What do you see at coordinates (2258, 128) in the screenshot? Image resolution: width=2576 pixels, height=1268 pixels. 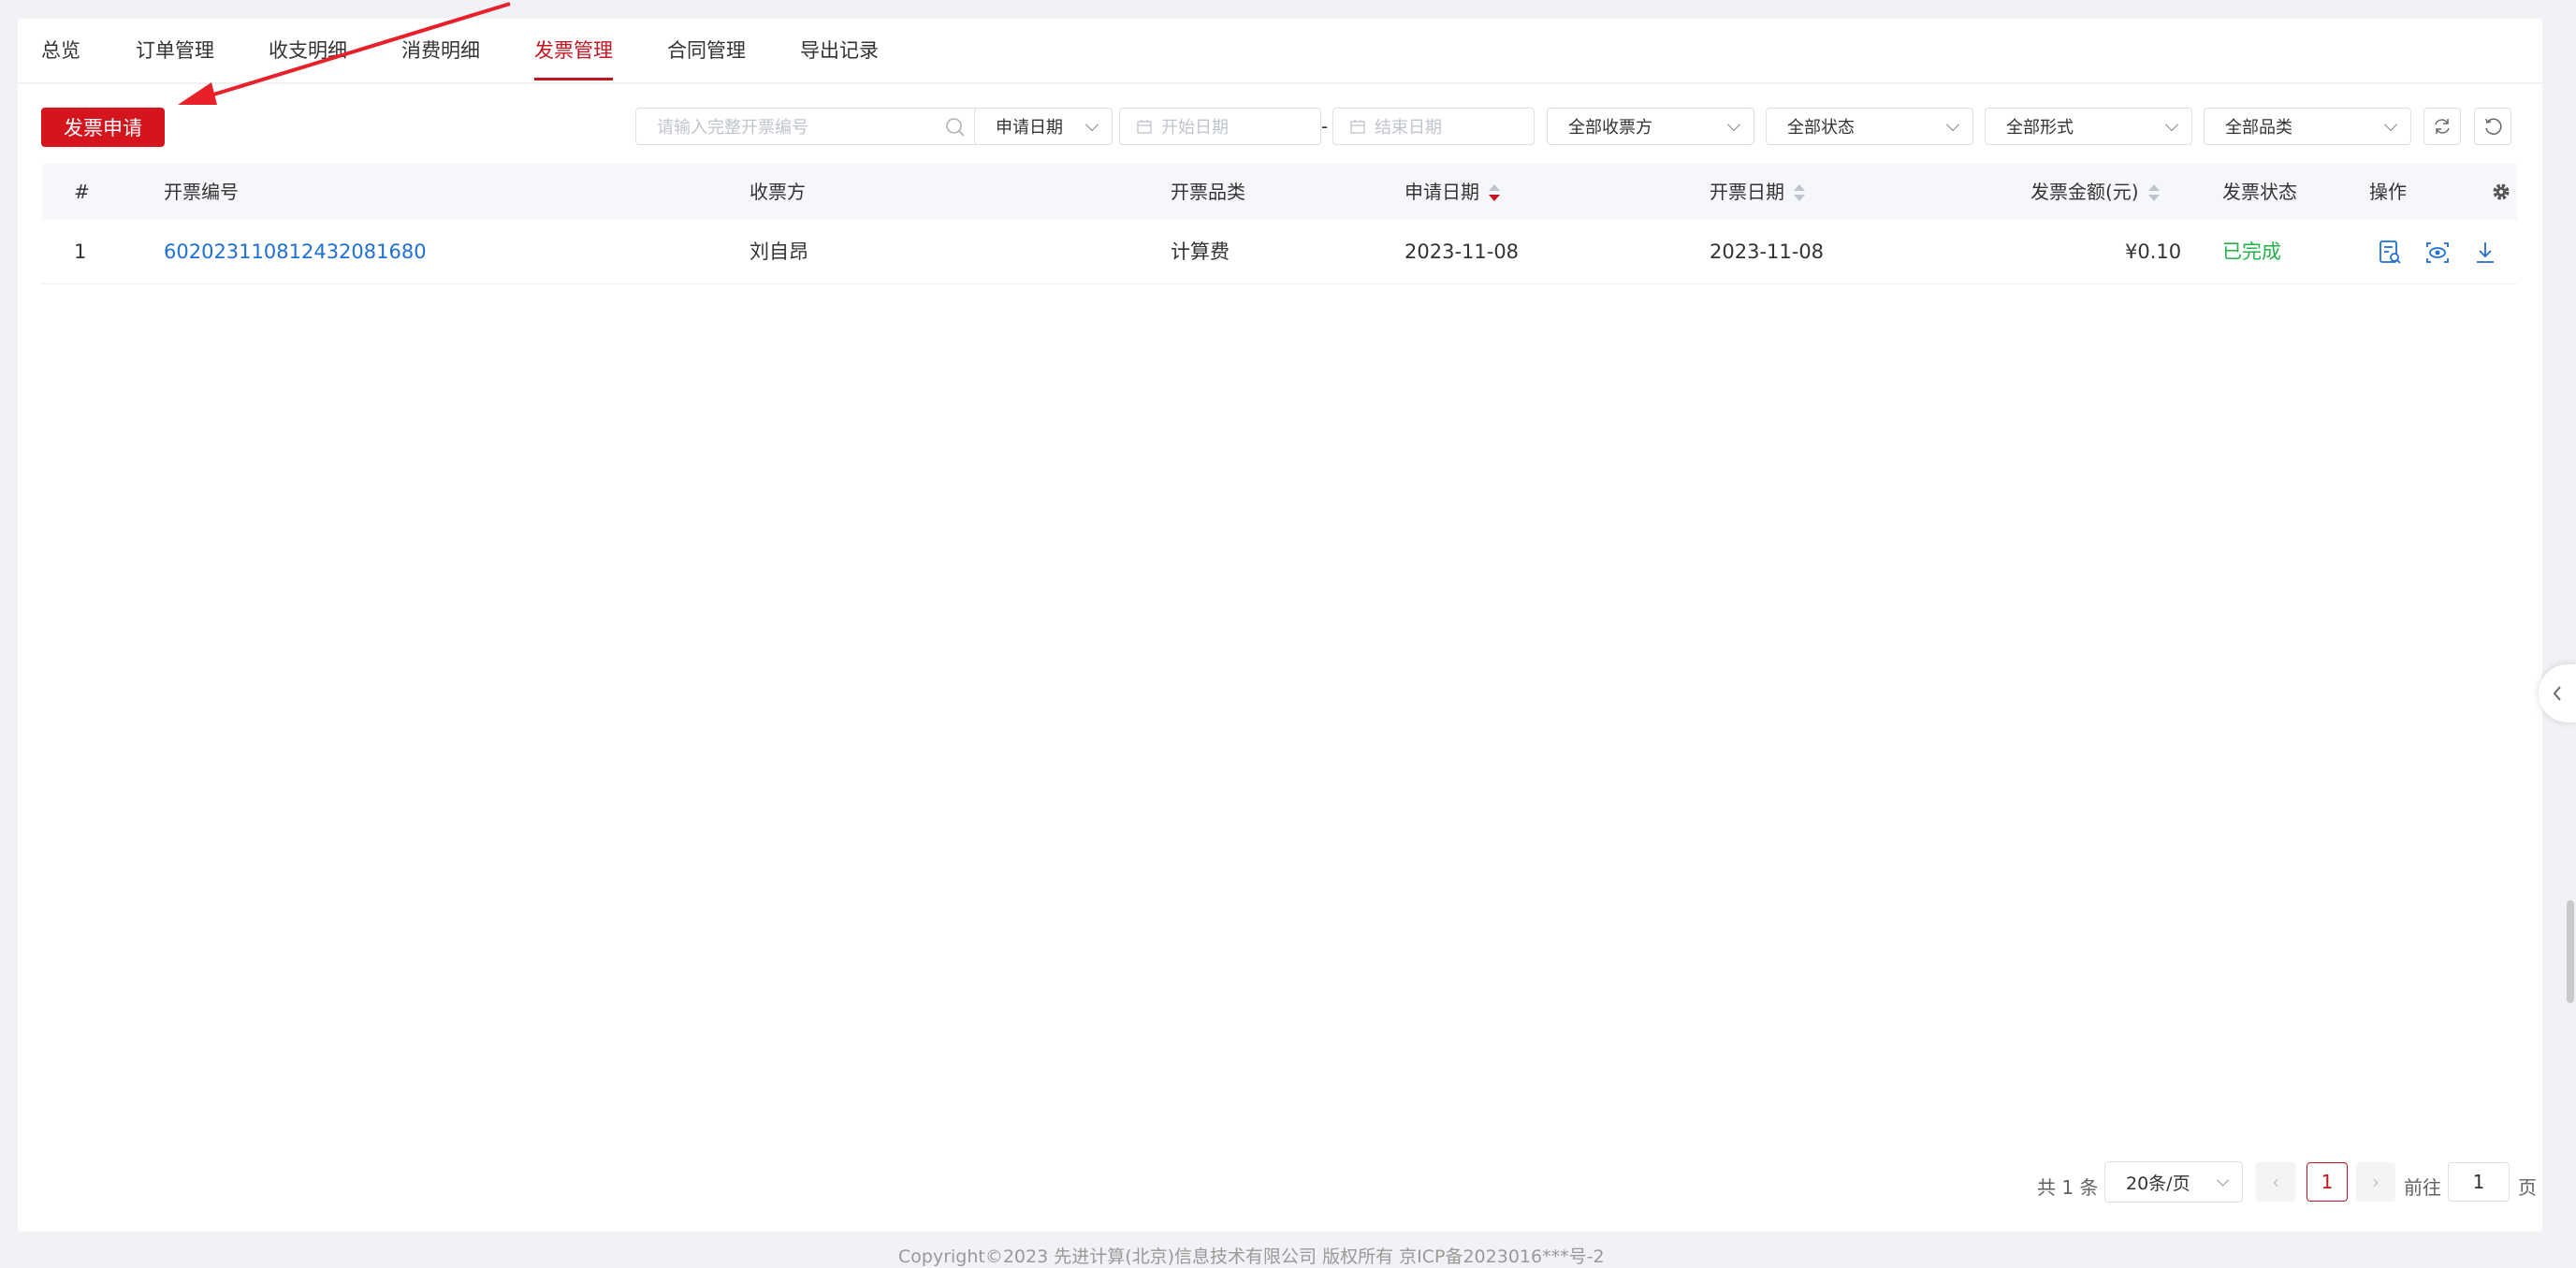 I see `category-filter-value: 全部品类` at bounding box center [2258, 128].